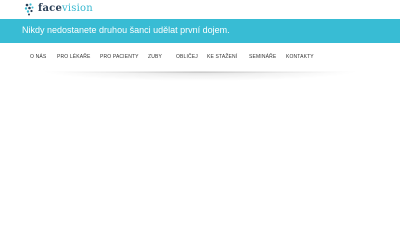 This screenshot has width=400, height=250. I want to click on logo-icon, so click(29, 9).